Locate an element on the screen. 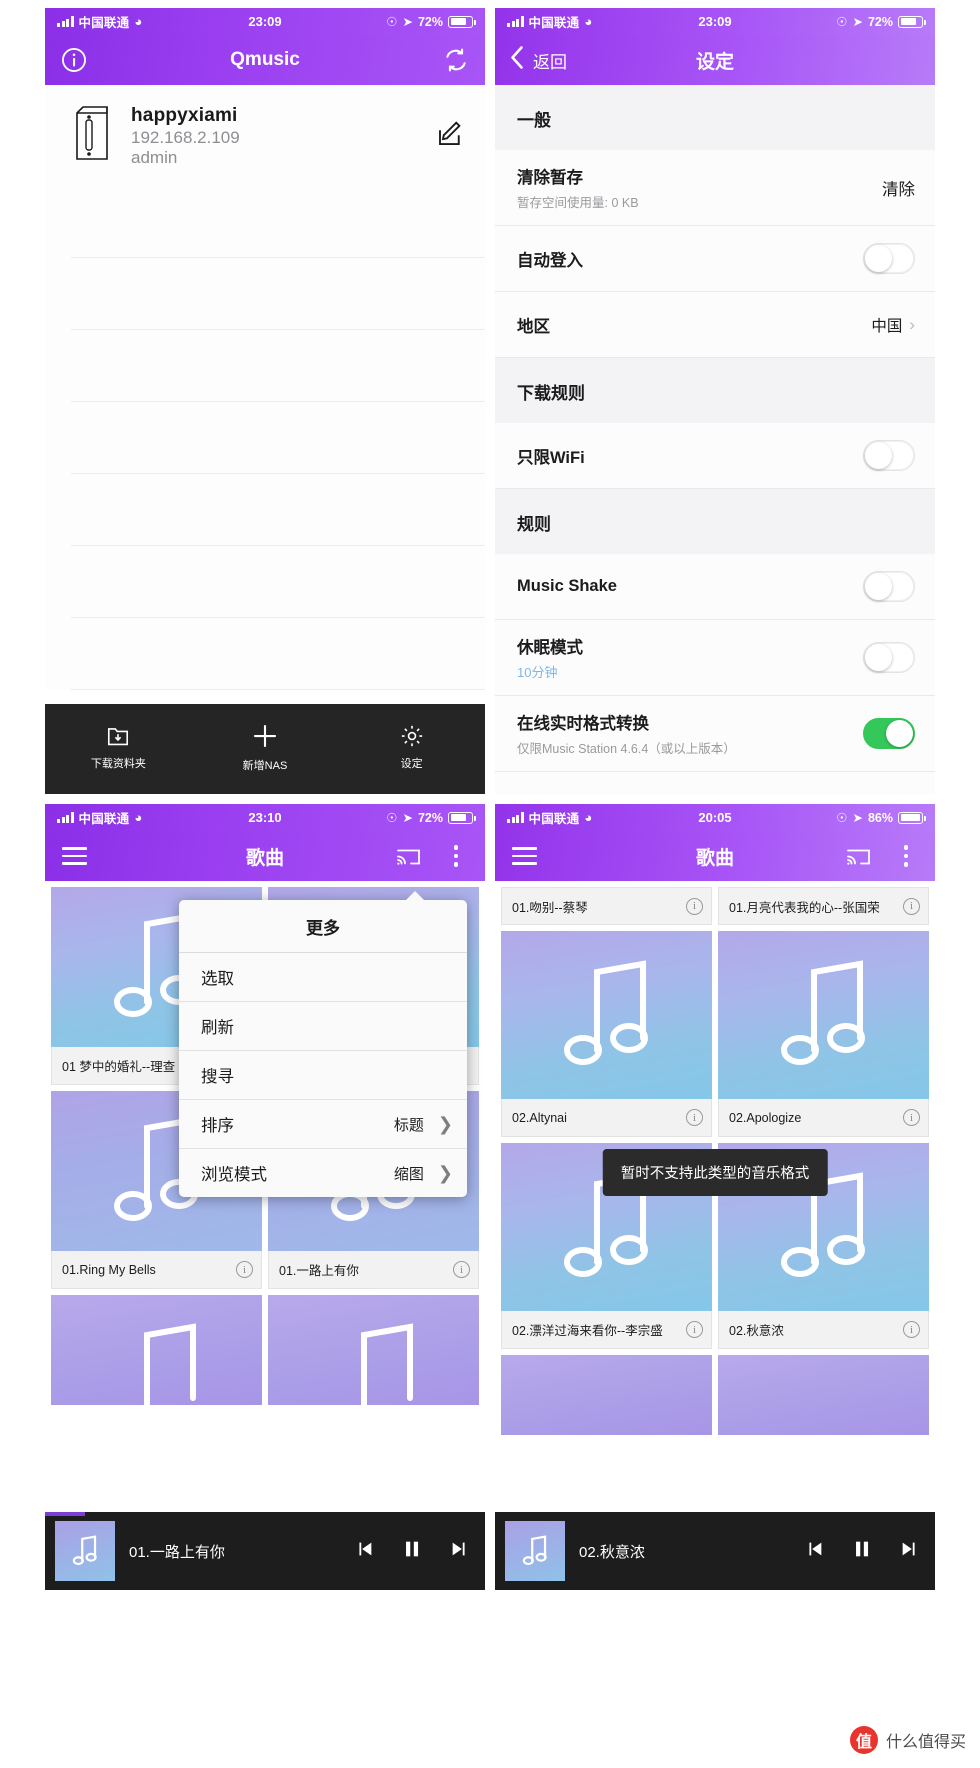 This screenshot has width=980, height=1768. music-shake-toggle is located at coordinates (889, 586).